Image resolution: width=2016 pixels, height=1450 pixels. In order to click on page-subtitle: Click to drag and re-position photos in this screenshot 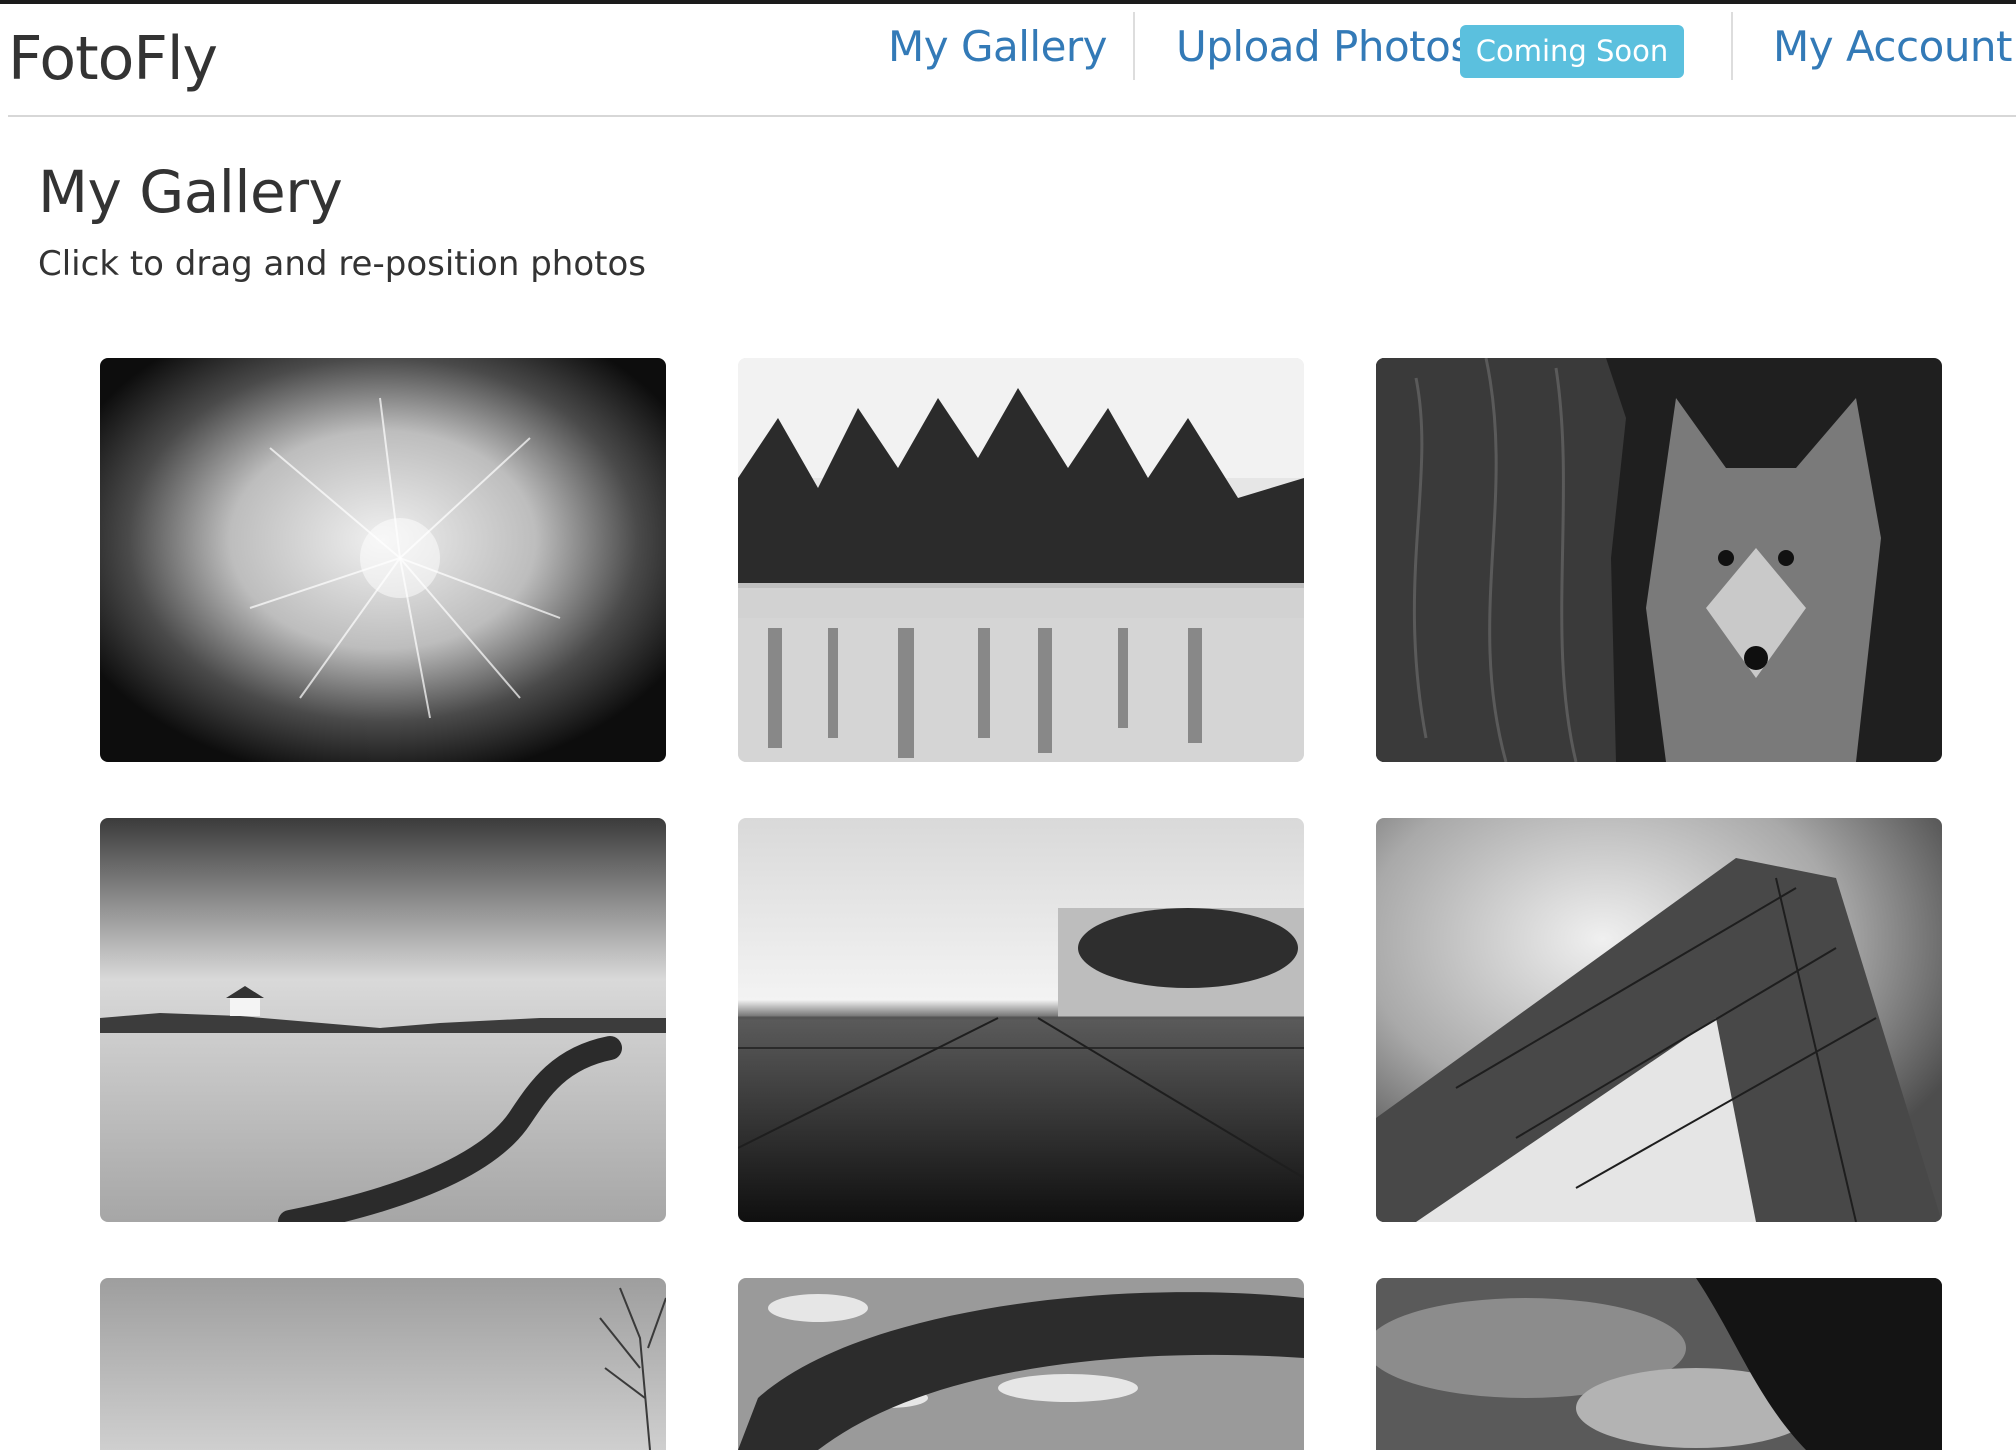, I will do `click(342, 264)`.